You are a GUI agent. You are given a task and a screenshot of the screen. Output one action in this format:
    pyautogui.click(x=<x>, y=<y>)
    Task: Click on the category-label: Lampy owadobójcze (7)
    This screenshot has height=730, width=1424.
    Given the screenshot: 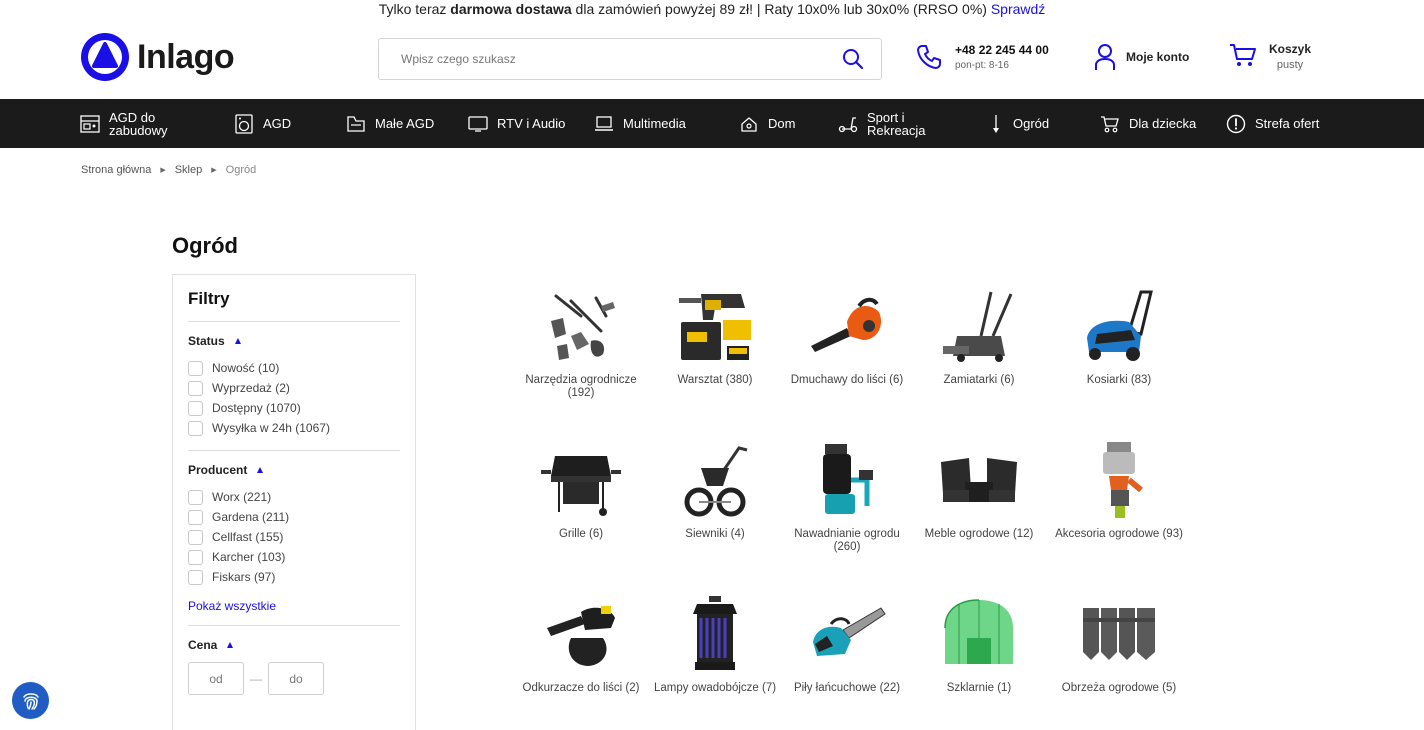 What is the action you would take?
    pyautogui.click(x=715, y=688)
    